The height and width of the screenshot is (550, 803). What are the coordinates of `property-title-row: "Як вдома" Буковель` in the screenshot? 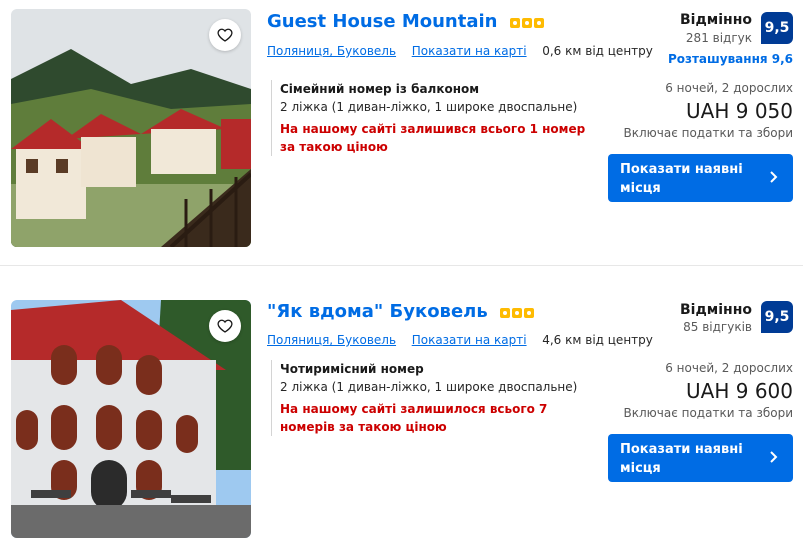 It's located at (401, 311).